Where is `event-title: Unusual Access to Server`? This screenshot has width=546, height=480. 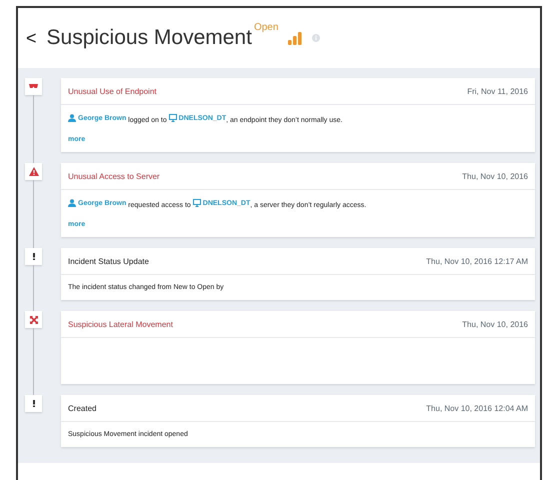
event-title: Unusual Access to Server is located at coordinates (114, 176).